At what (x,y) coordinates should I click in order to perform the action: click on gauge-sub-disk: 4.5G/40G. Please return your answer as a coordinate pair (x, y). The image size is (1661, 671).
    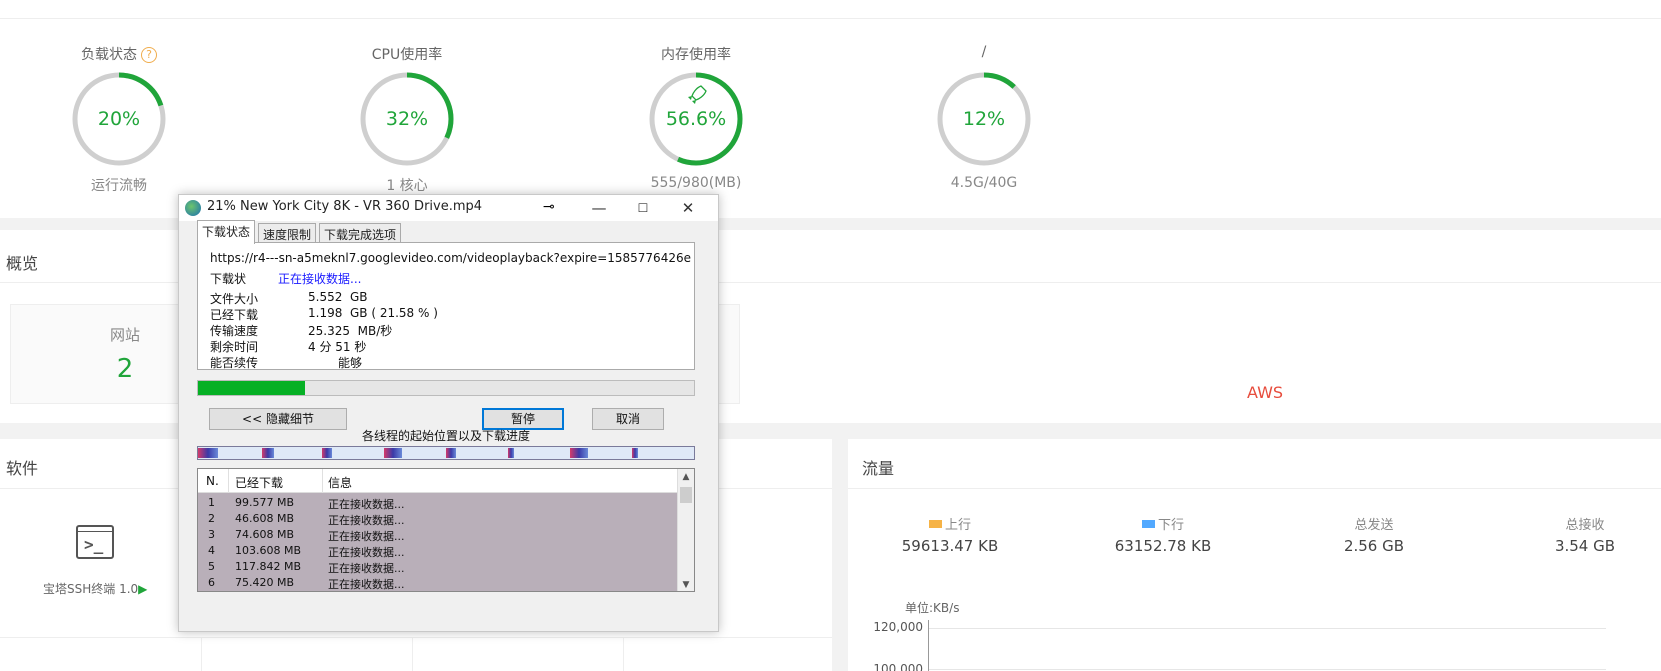
    Looking at the image, I should click on (984, 183).